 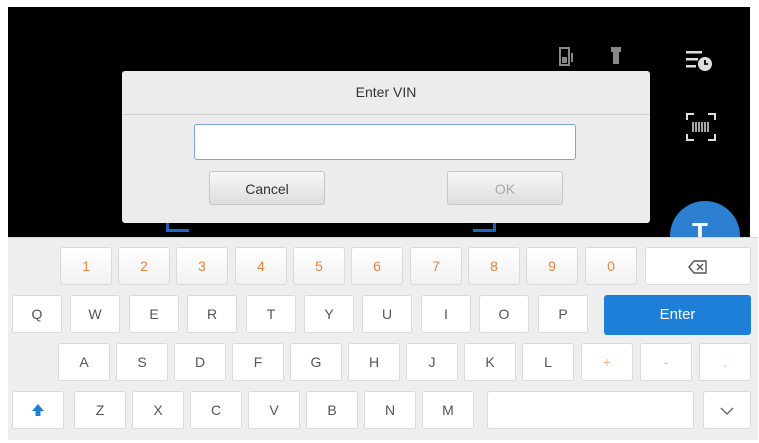 I want to click on shift-key, so click(x=38, y=410).